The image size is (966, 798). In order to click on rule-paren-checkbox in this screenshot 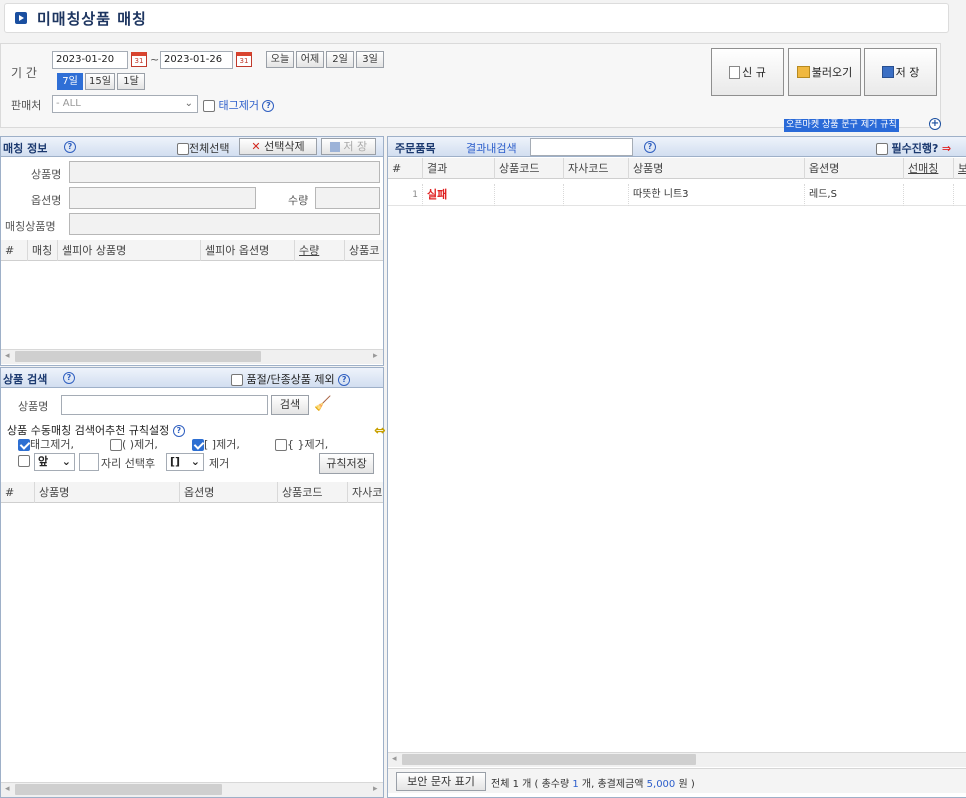, I will do `click(116, 445)`.